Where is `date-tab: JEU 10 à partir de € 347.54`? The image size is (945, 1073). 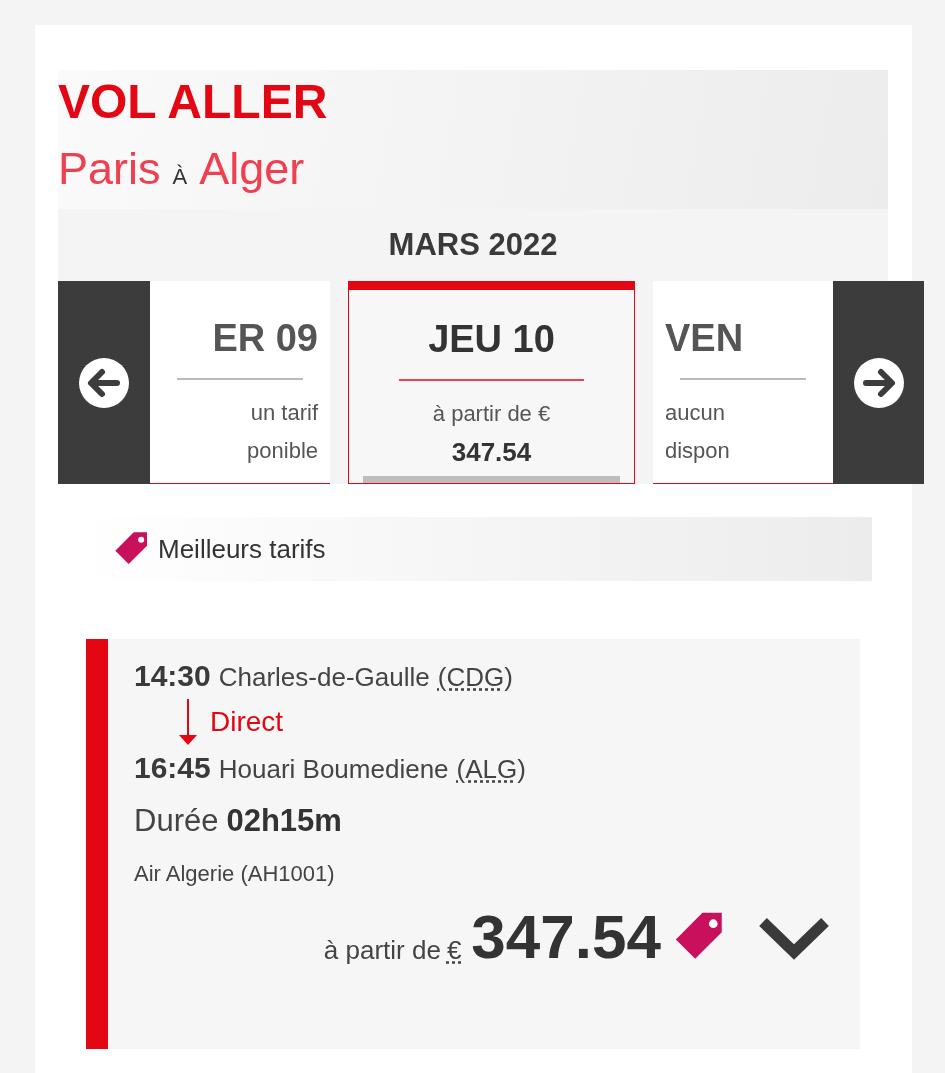 date-tab: JEU 10 à partir de € 347.54 is located at coordinates (491, 382).